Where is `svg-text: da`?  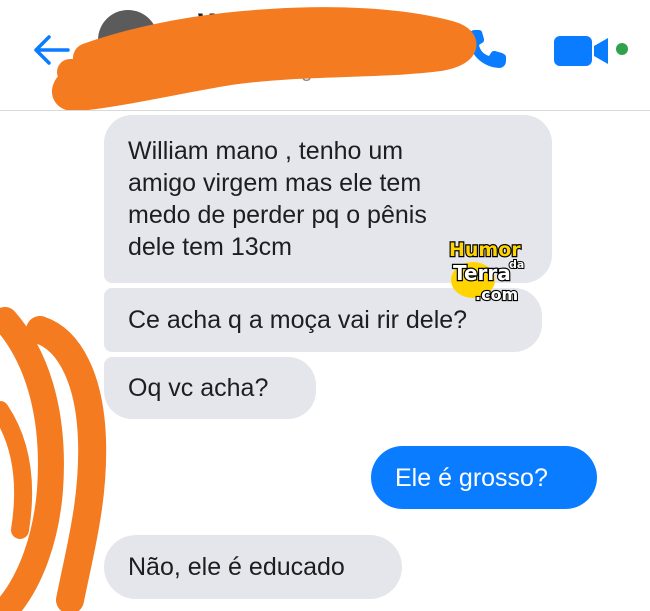 svg-text: da is located at coordinates (516, 264).